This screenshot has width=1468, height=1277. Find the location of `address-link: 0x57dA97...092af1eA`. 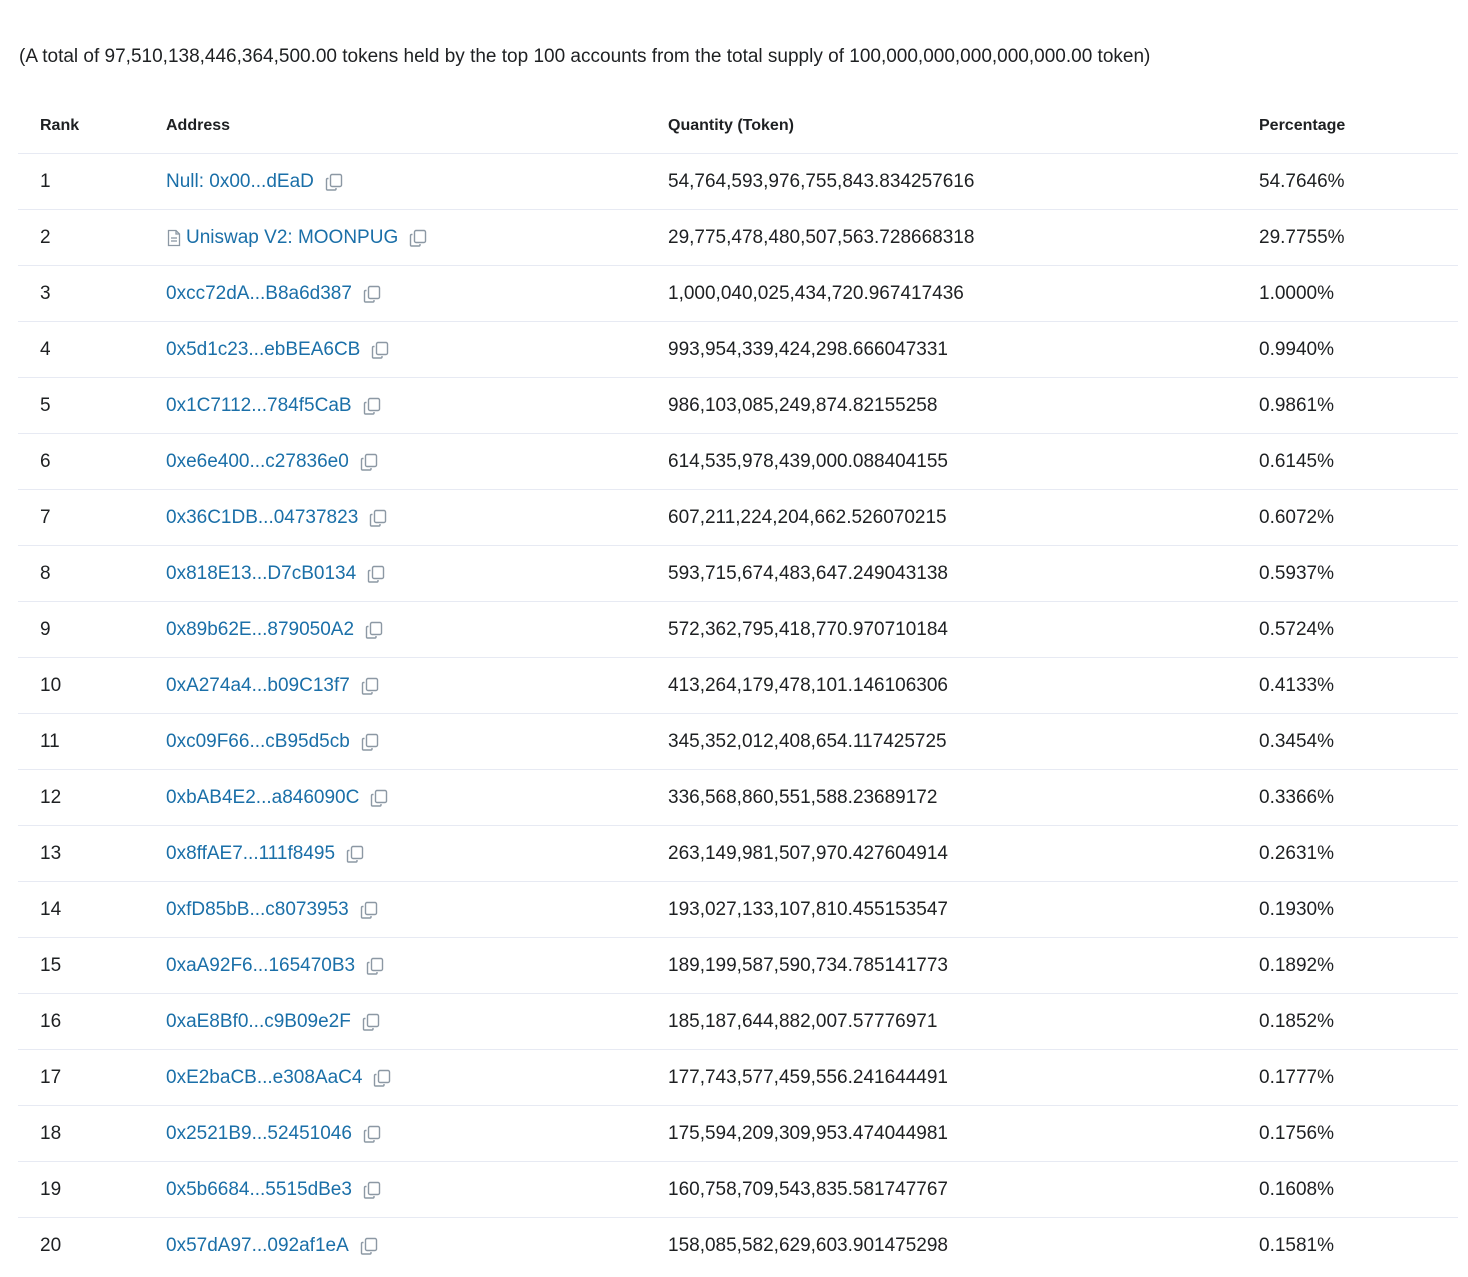

address-link: 0x57dA97...092af1eA is located at coordinates (257, 1246).